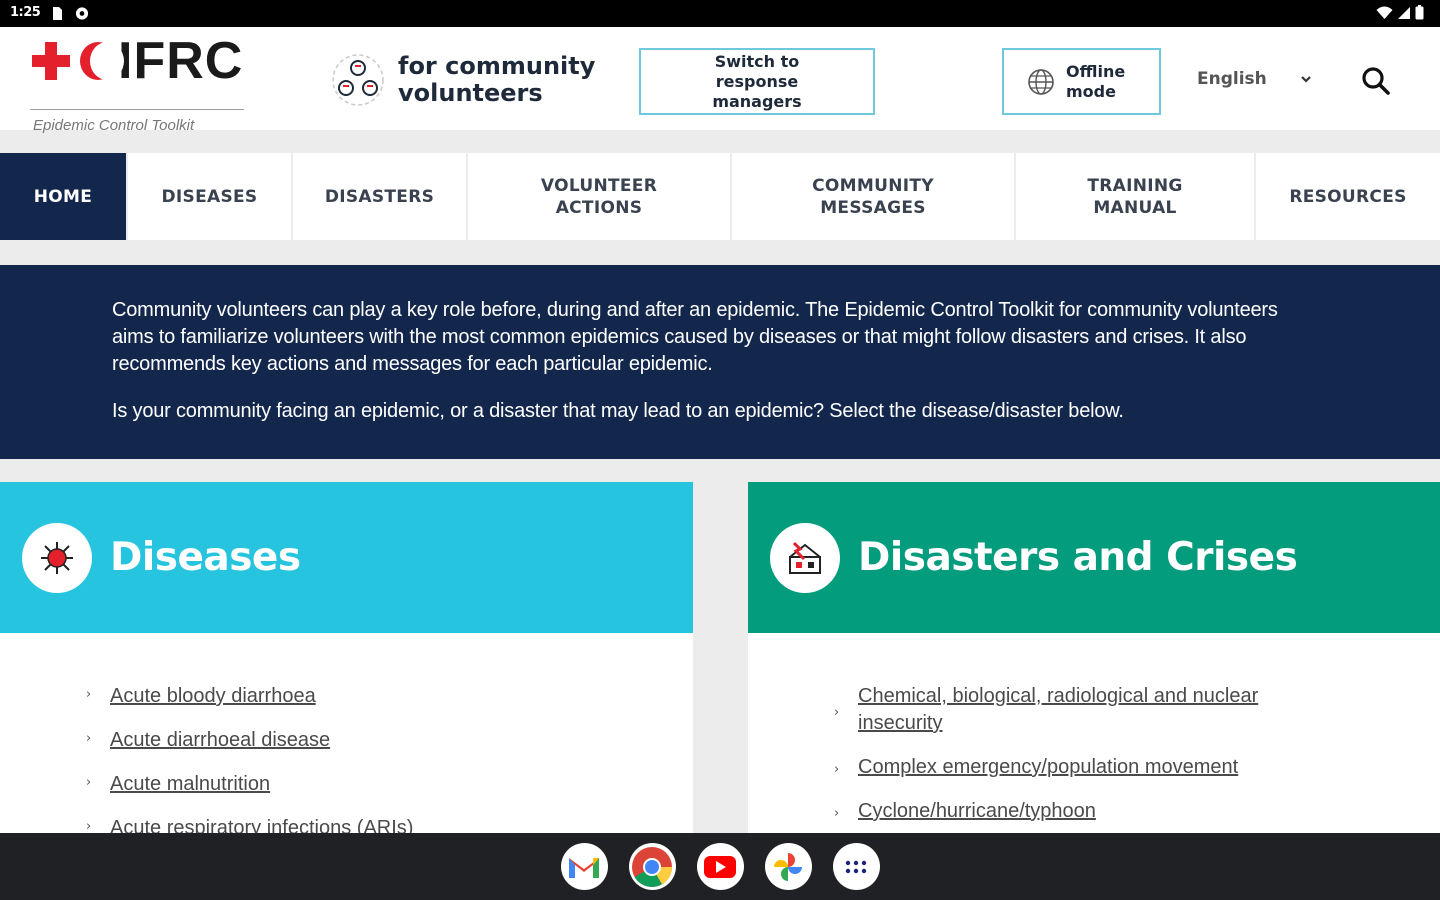  I want to click on globe-icon, so click(1041, 81).